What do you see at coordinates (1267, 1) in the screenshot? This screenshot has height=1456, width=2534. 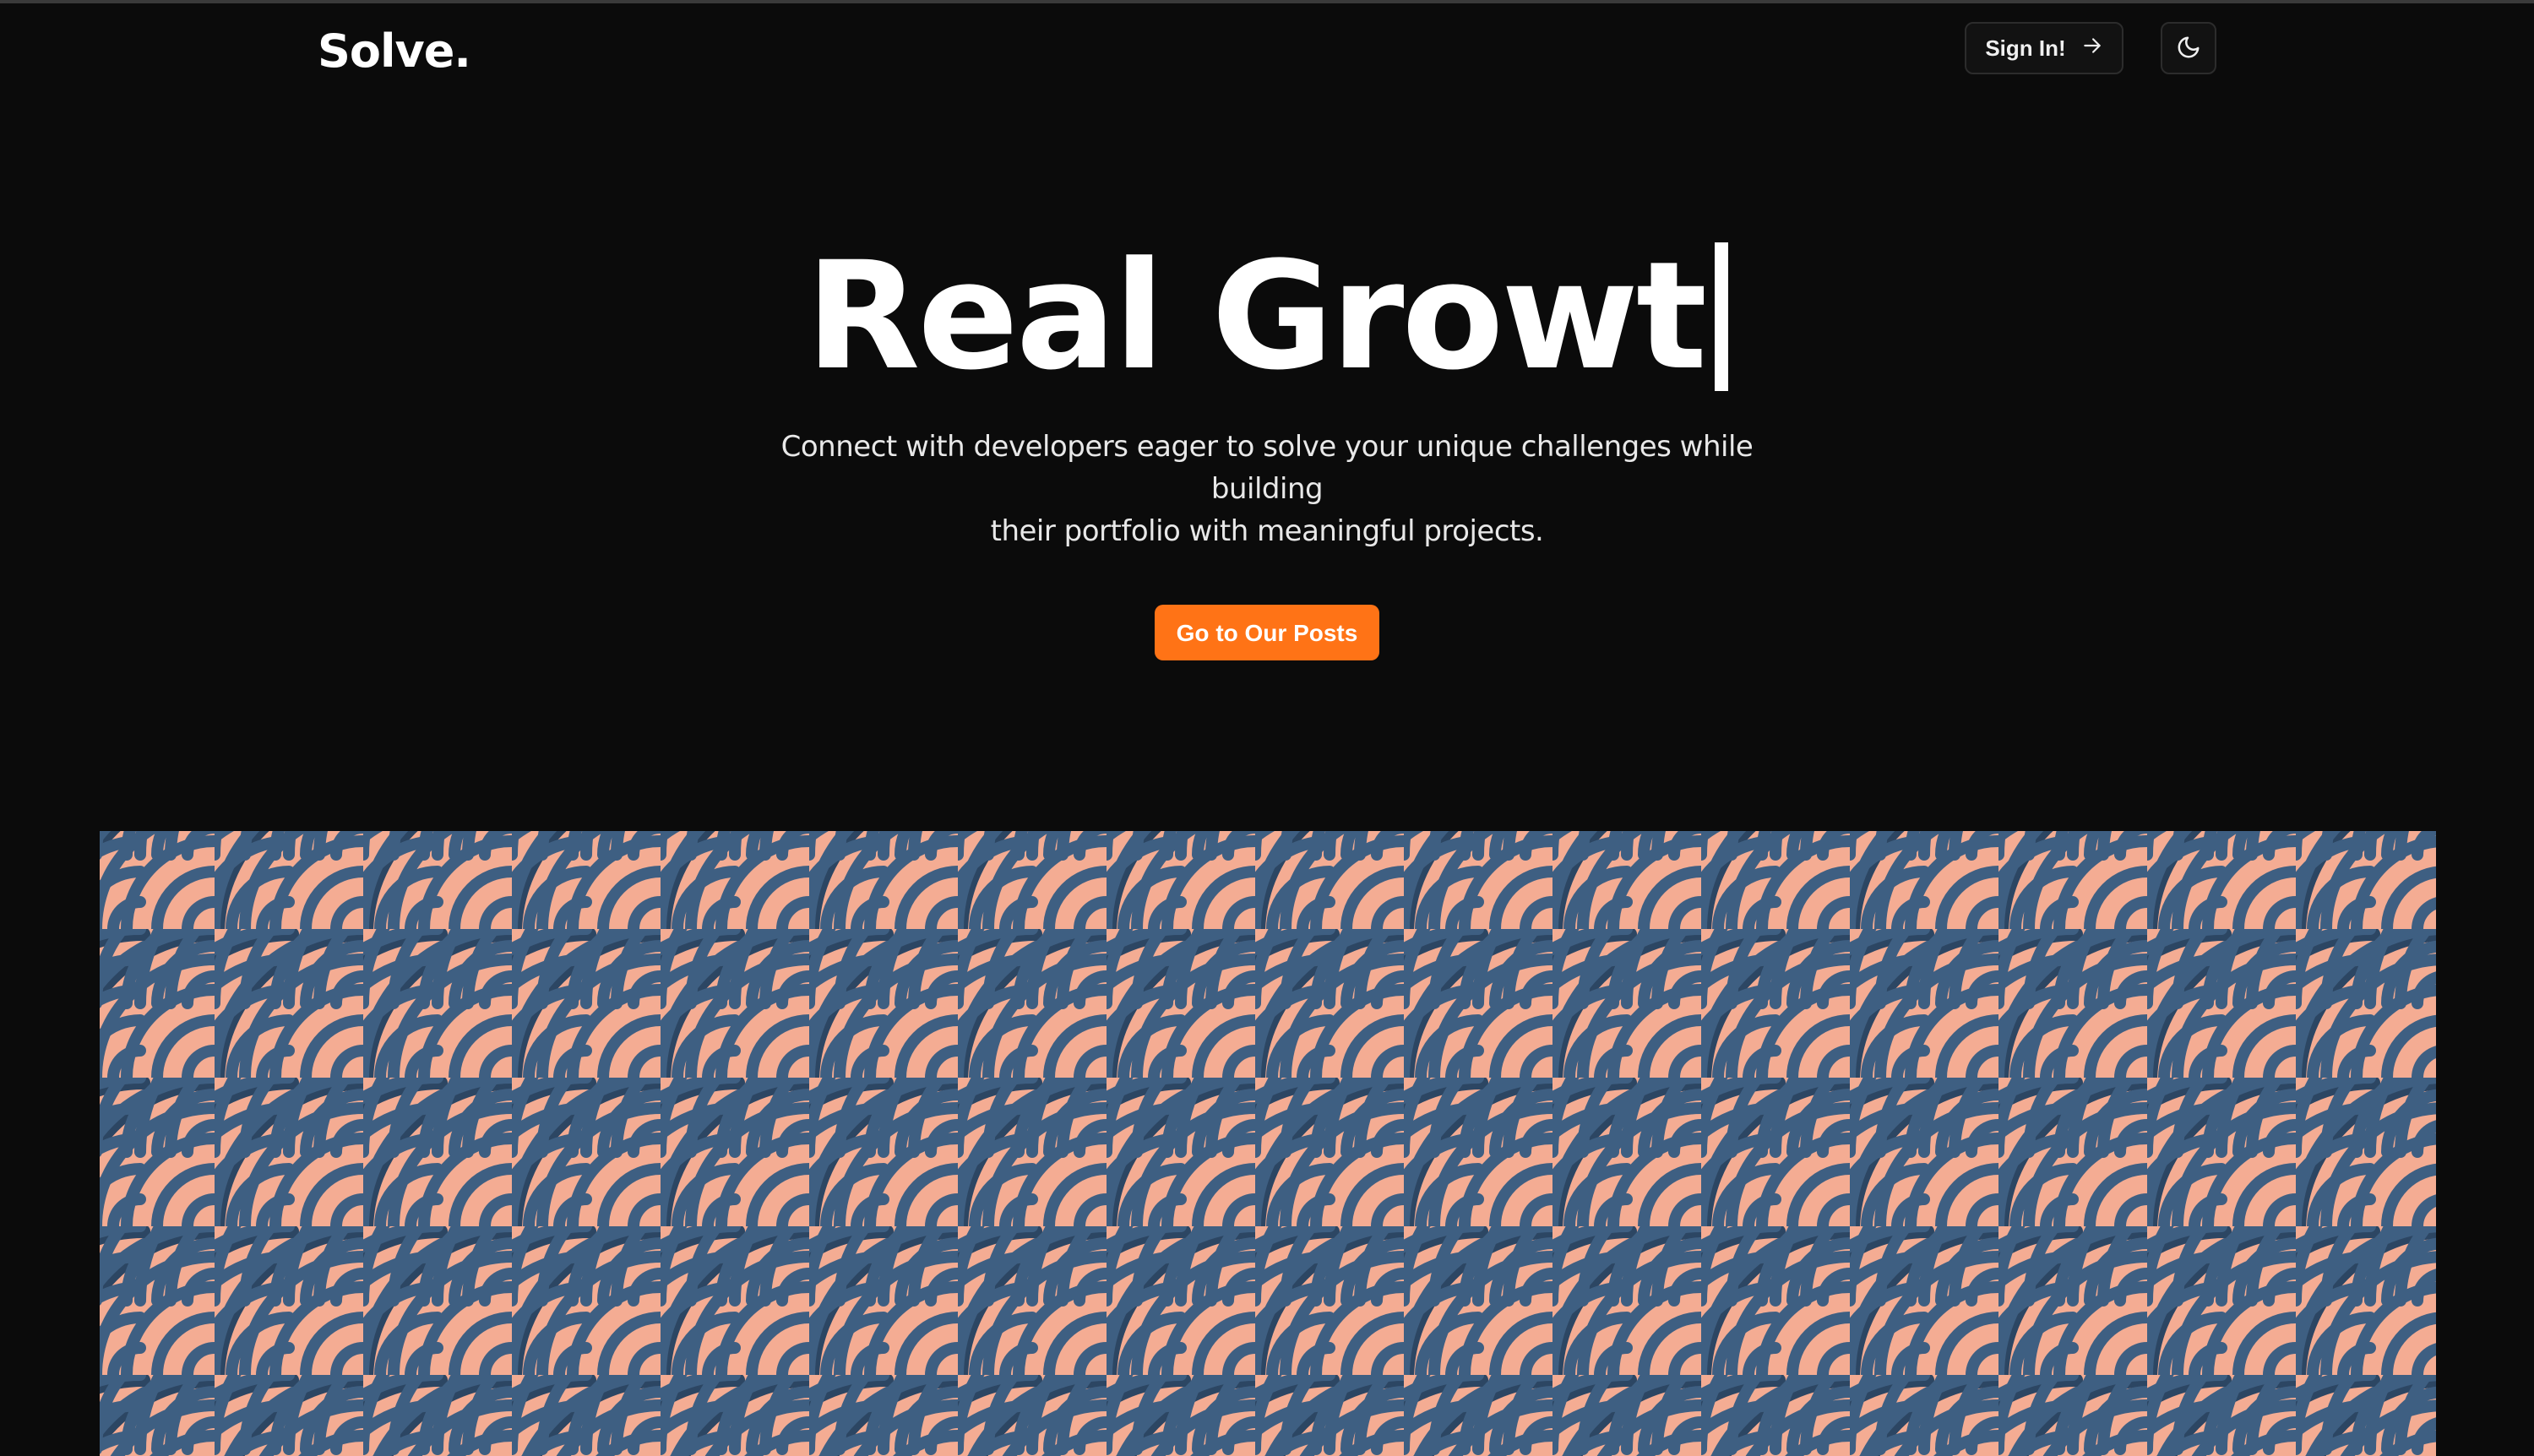 I see `window-top-border` at bounding box center [1267, 1].